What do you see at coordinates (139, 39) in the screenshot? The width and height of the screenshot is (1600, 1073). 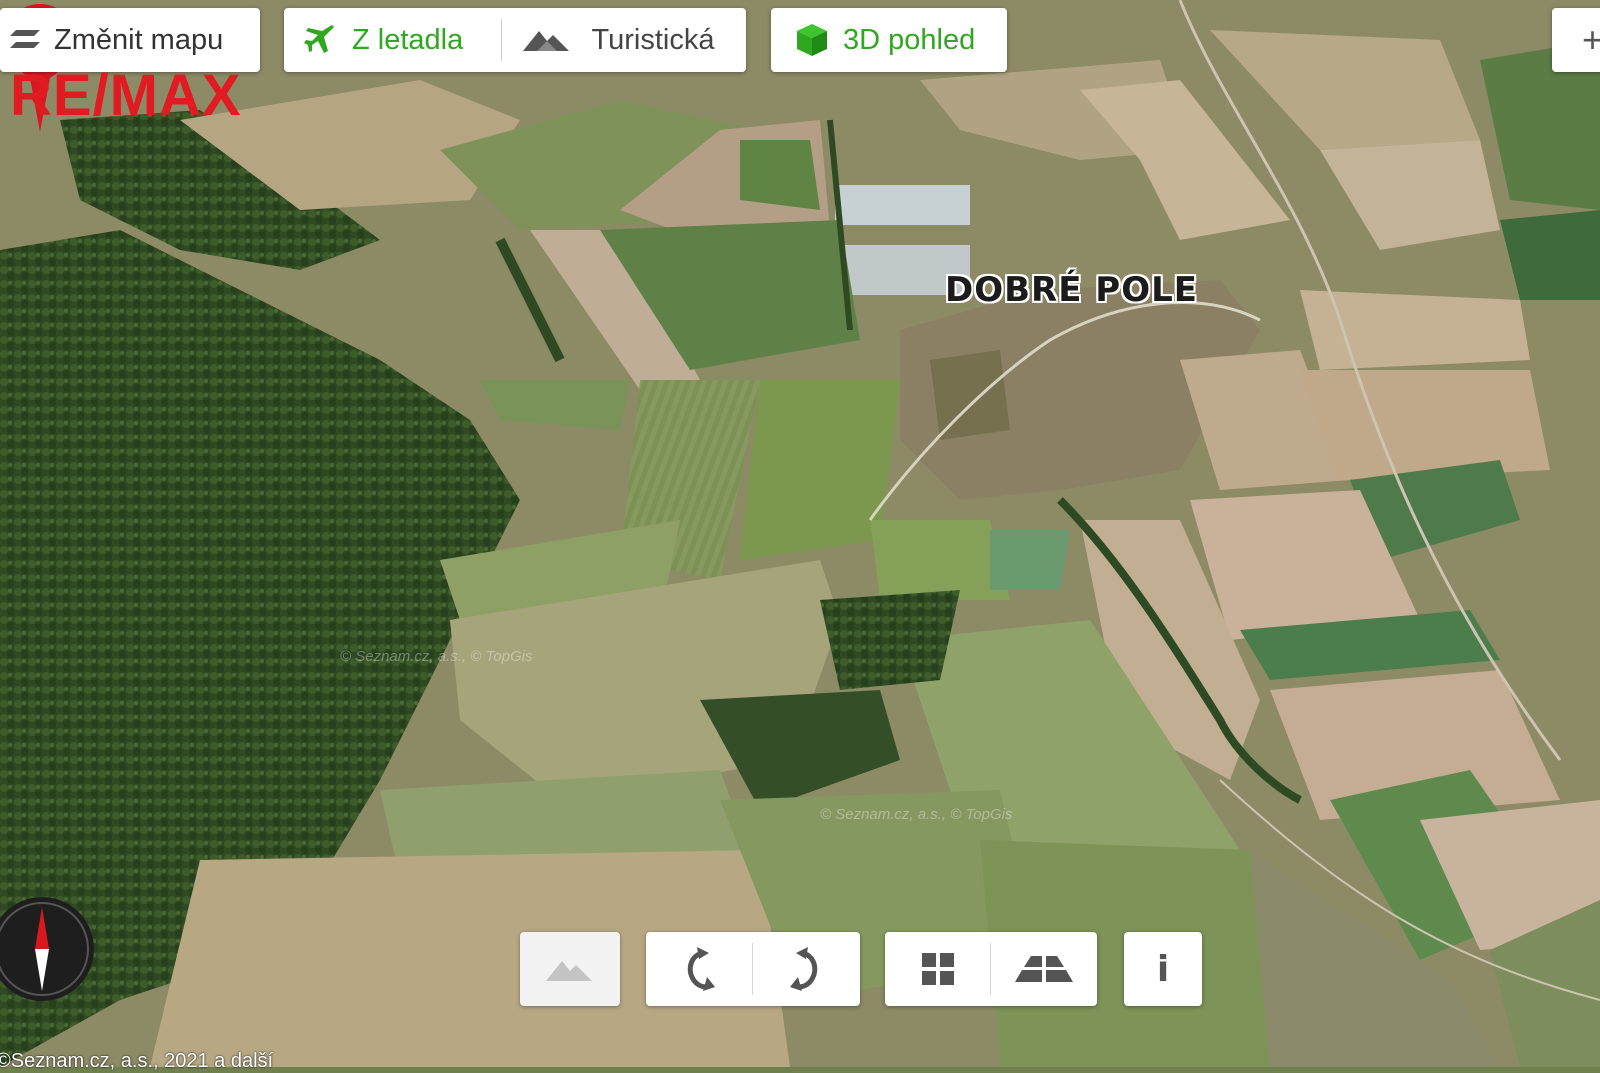 I see `change-map-label: Změnit mapu` at bounding box center [139, 39].